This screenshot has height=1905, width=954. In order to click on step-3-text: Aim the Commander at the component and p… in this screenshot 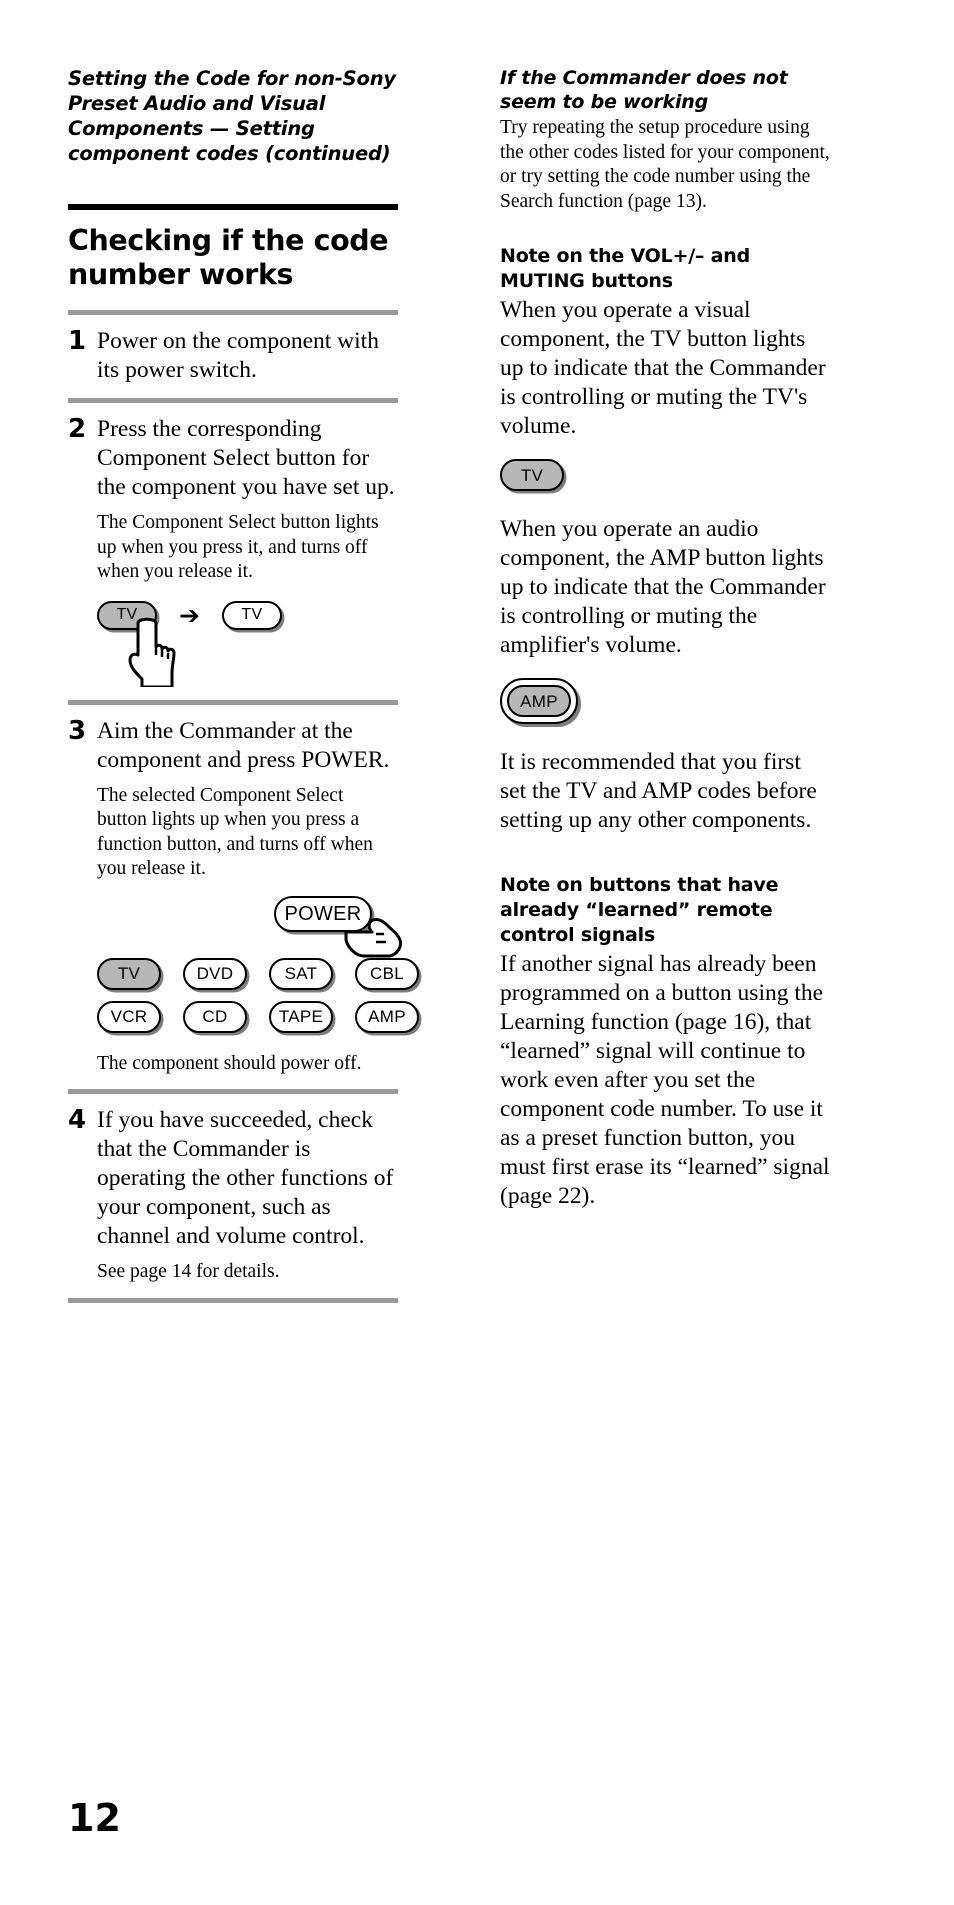, I will do `click(243, 745)`.